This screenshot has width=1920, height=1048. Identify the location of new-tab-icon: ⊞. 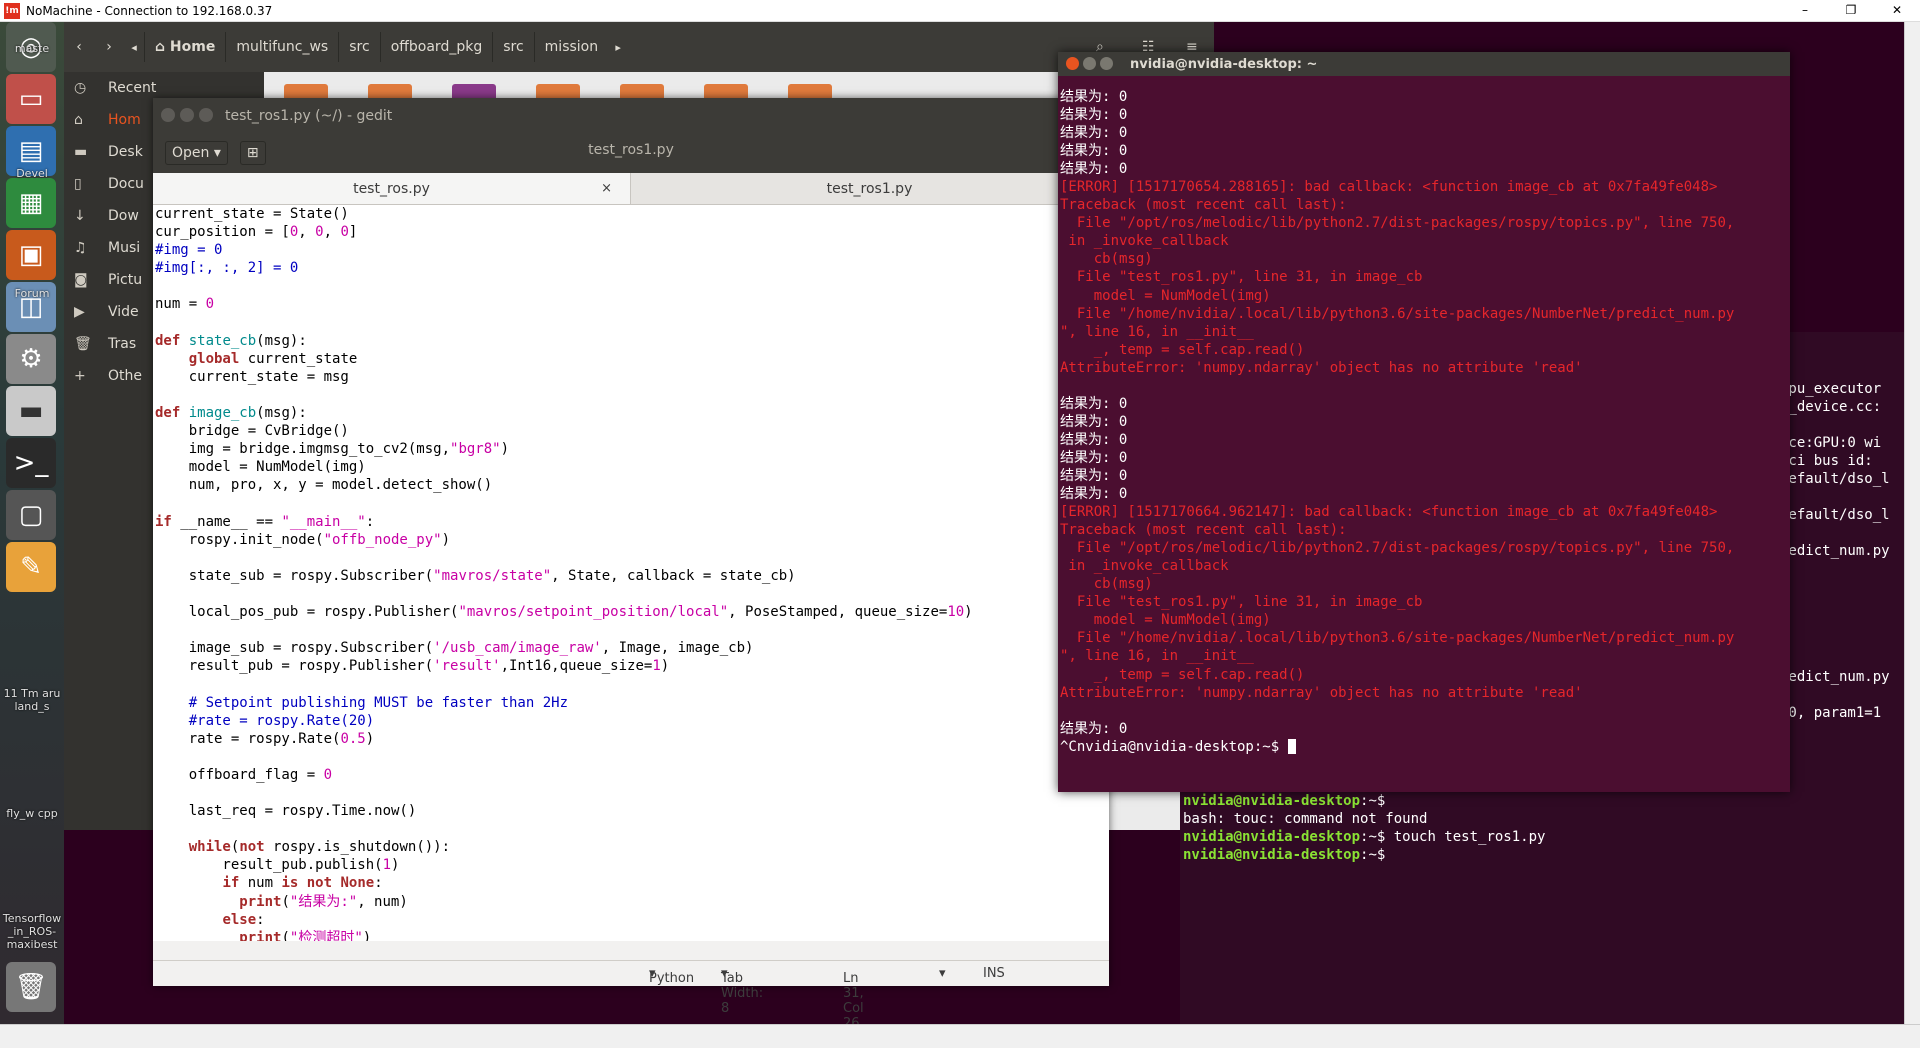
(252, 153).